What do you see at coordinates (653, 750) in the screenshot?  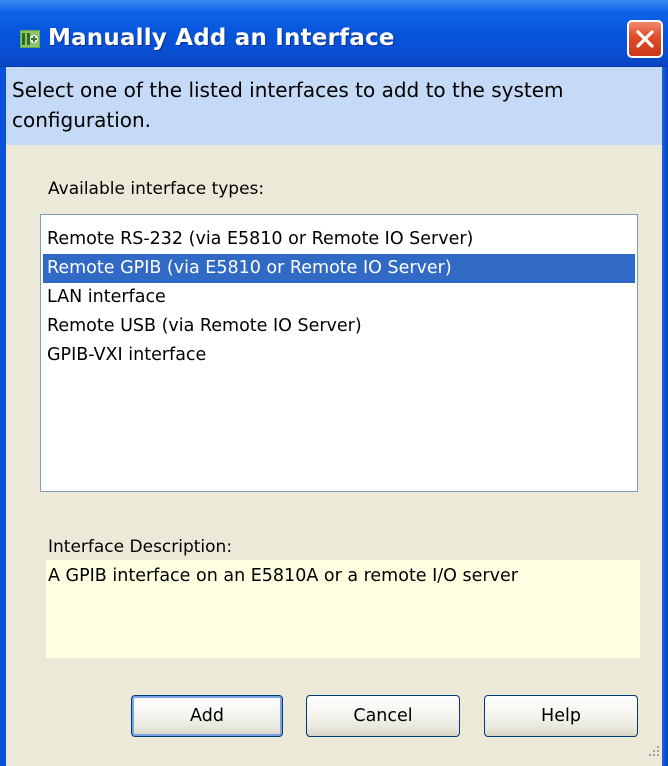 I see `resize-grip-icon` at bounding box center [653, 750].